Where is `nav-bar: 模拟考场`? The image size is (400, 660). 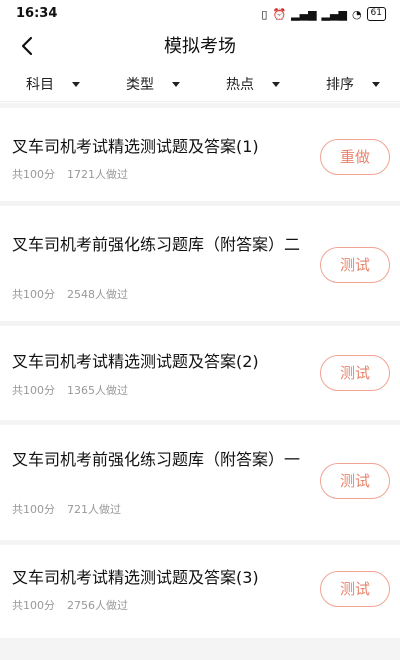 nav-bar: 模拟考场 is located at coordinates (200, 46).